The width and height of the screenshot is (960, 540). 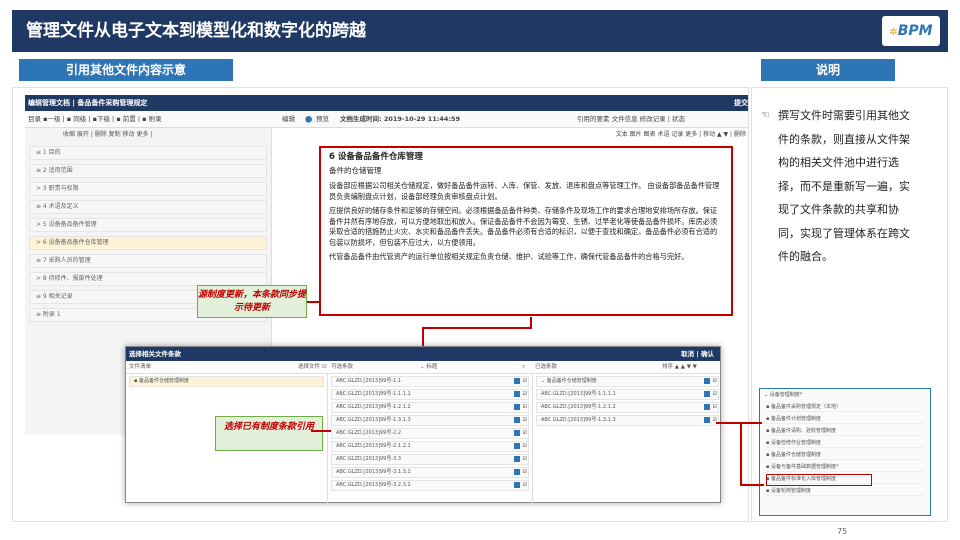 What do you see at coordinates (430, 433) in the screenshot?
I see `available-clause-row: ABC.GLZD.[2013]99号-2.2 ☑` at bounding box center [430, 433].